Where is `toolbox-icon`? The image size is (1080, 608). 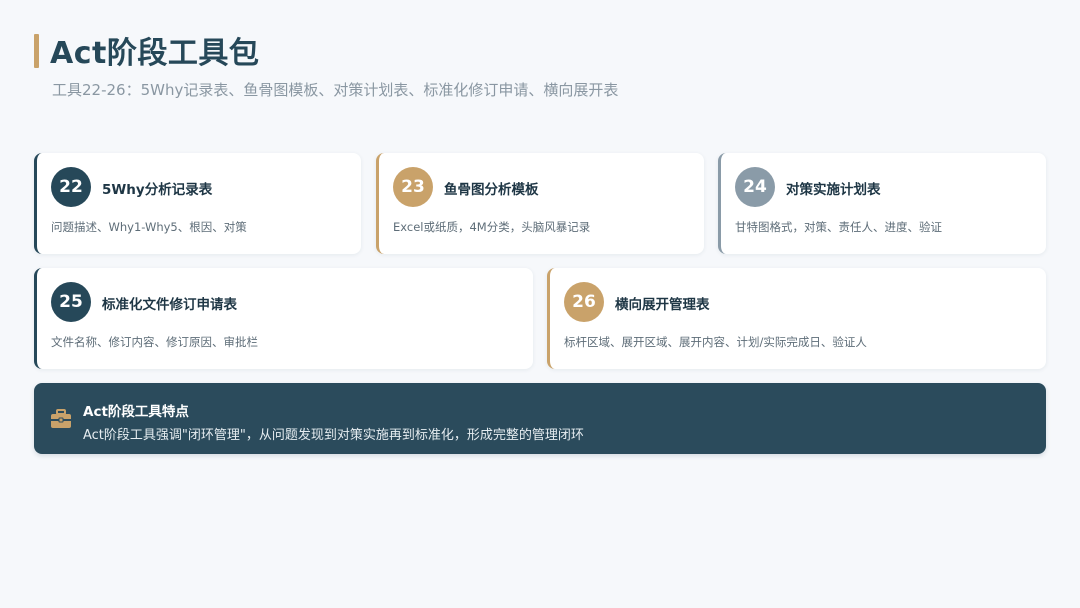
toolbox-icon is located at coordinates (61, 418).